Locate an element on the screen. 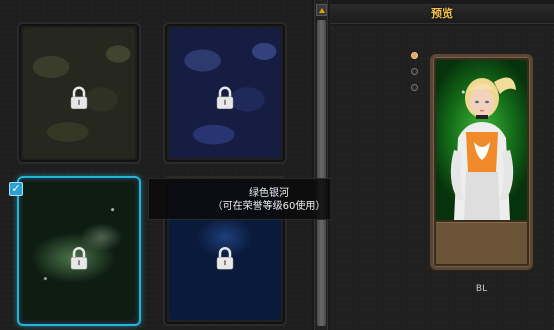 The width and height of the screenshot is (554, 330). character-name: BL is located at coordinates (481, 289).